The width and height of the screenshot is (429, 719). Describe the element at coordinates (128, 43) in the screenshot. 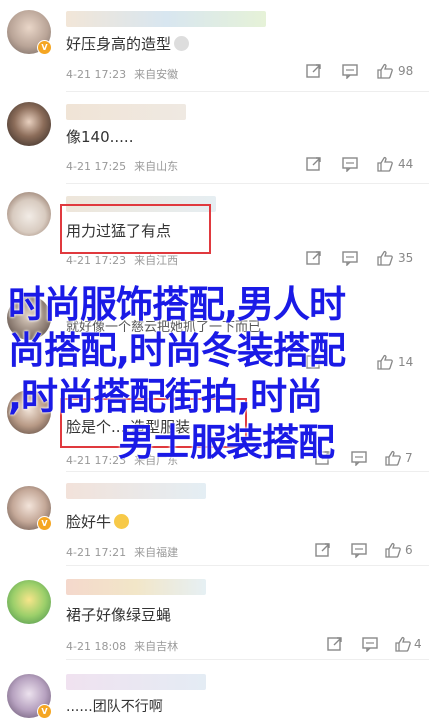

I see `comment-text: 好压身高的造型` at that location.